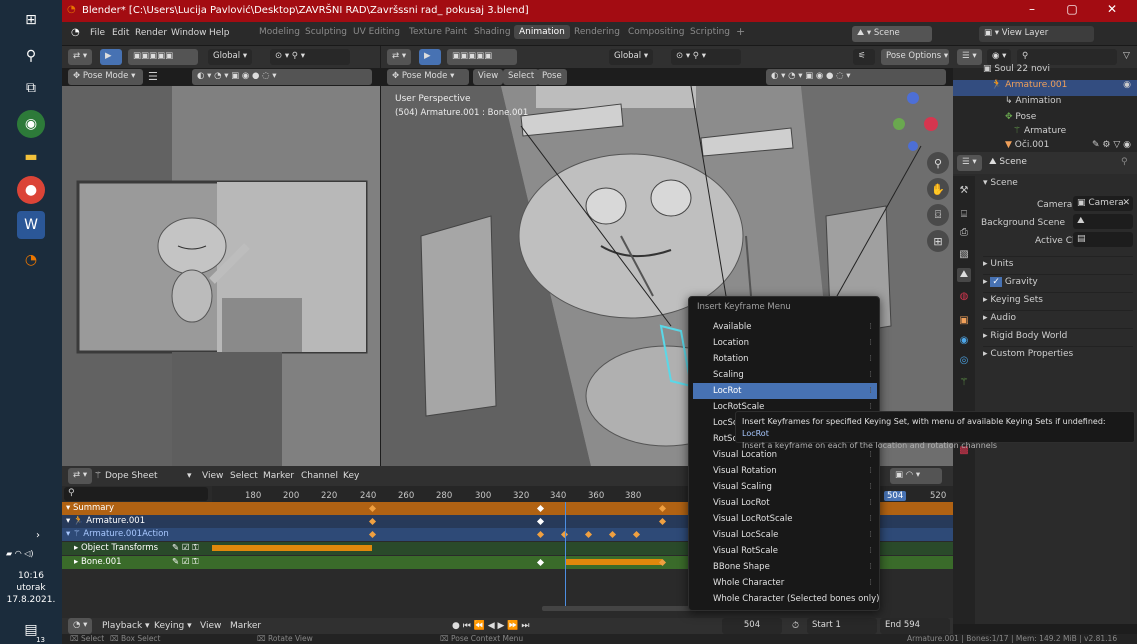 This screenshot has width=1137, height=644. Describe the element at coordinates (31, 588) in the screenshot. I see `clock: 10:16 utorak 17.8.2021.` at that location.